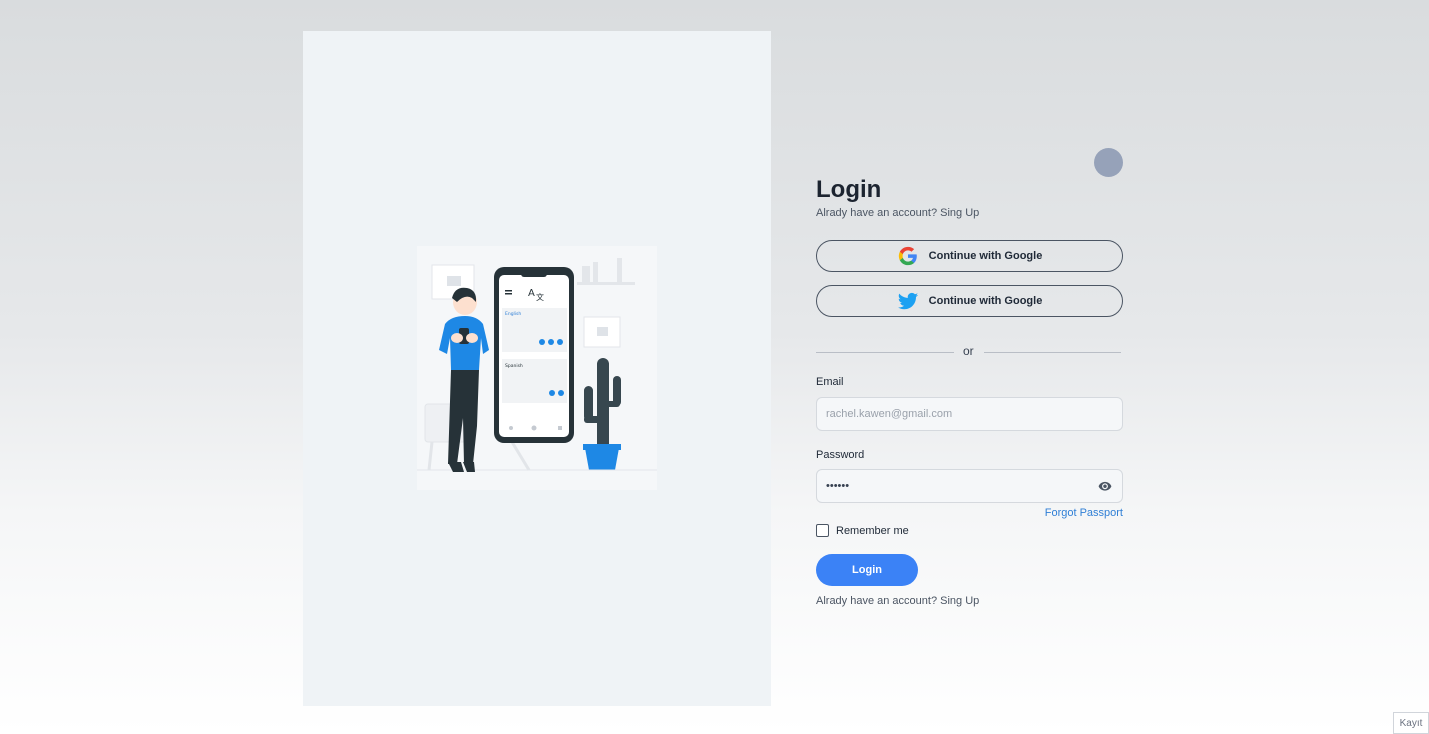 This screenshot has width=1429, height=734. Describe the element at coordinates (897, 601) in the screenshot. I see `footer-signup-prompt: Alrady have an account? Sing Up` at that location.